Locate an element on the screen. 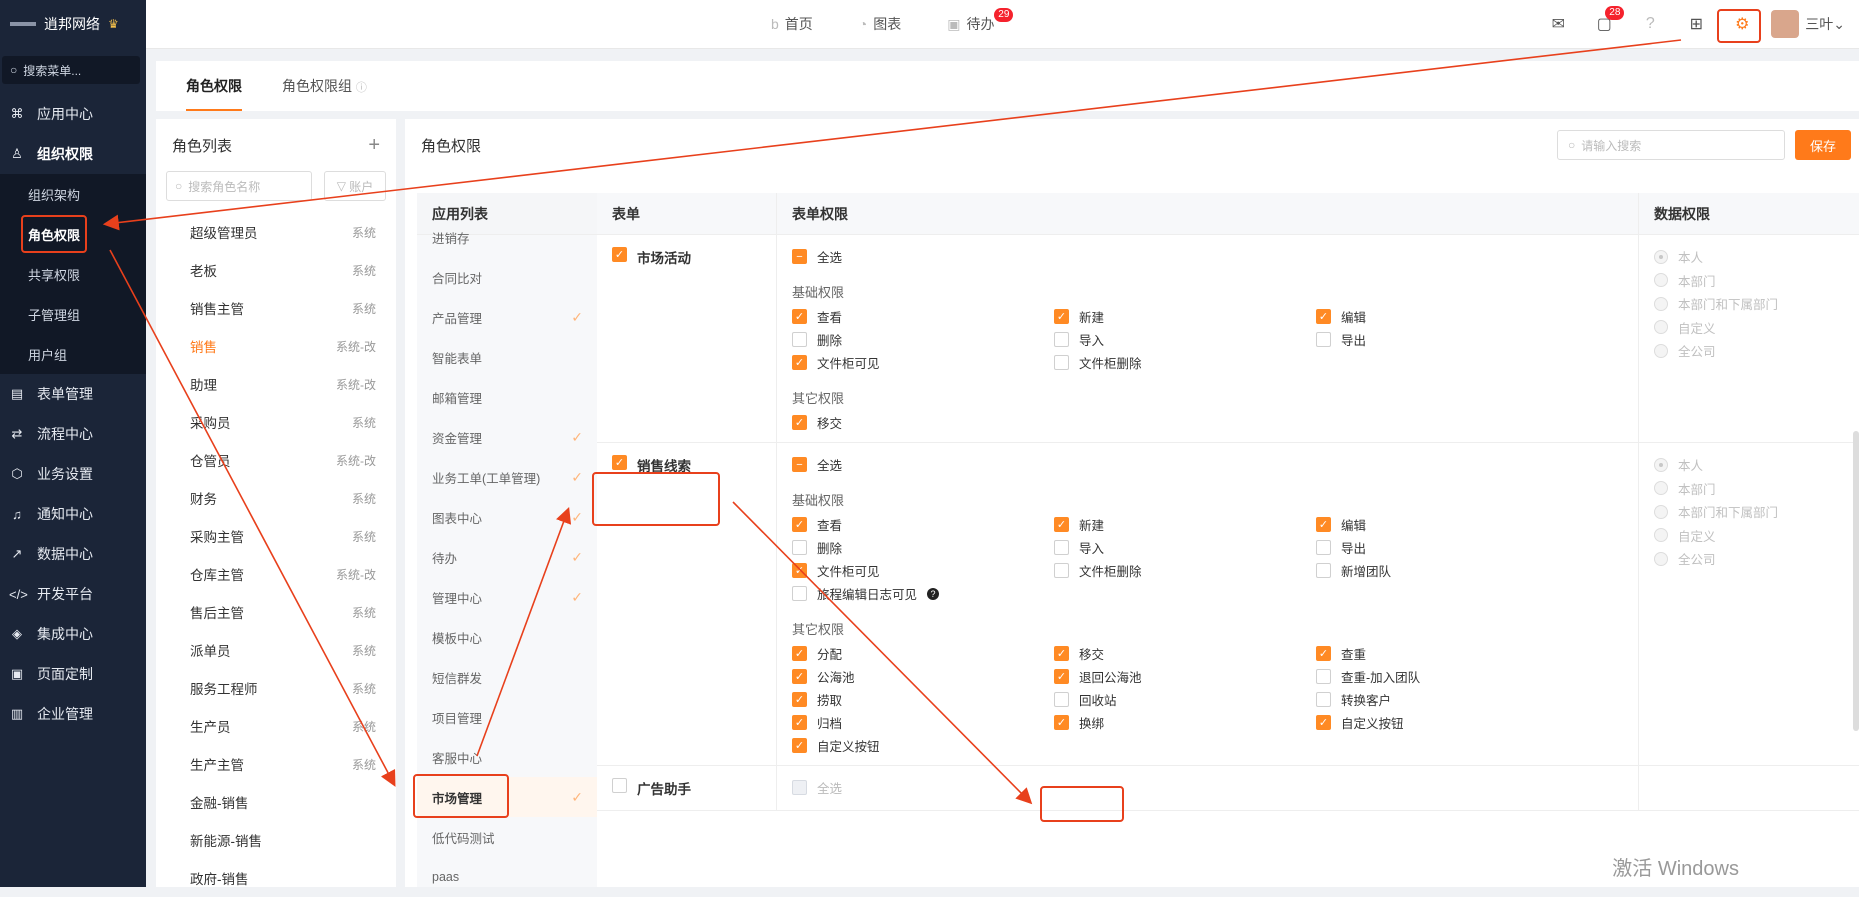 Image resolution: width=1859 pixels, height=897 pixels. role-item: 生产员系统 is located at coordinates (276, 726).